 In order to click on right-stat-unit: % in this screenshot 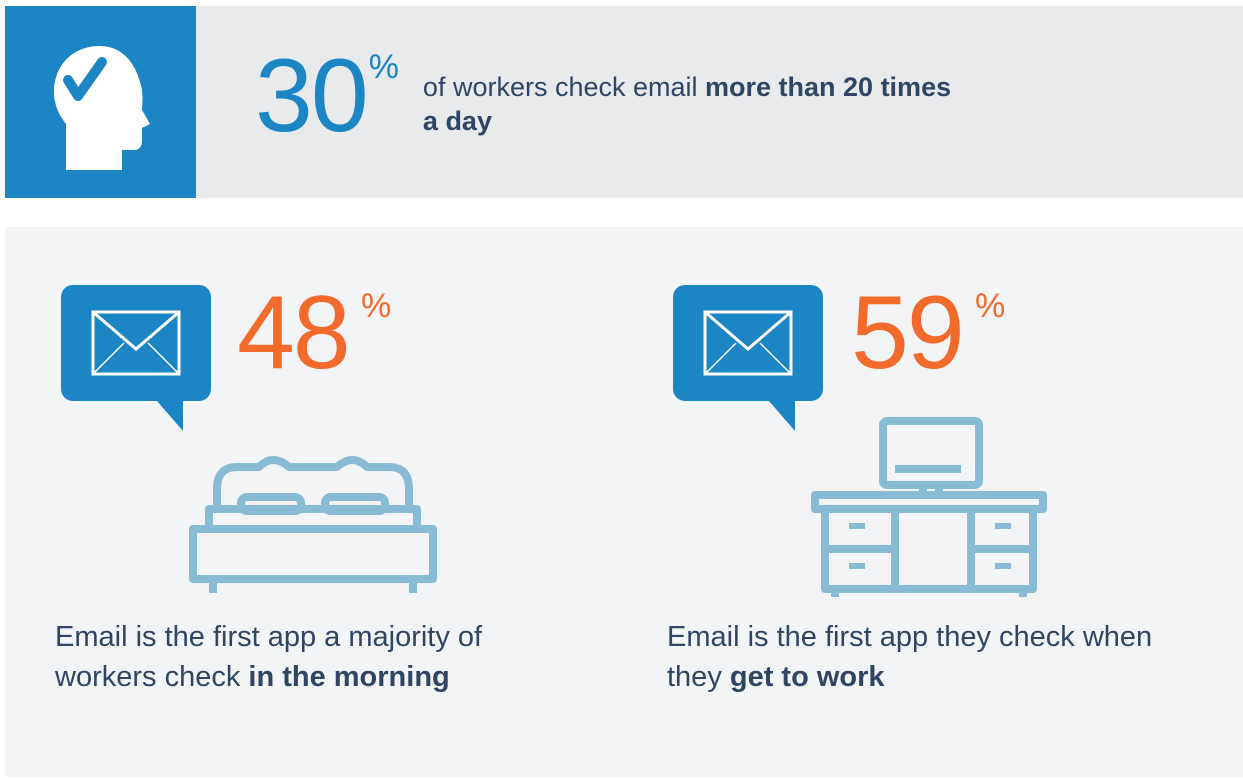, I will do `click(990, 306)`.